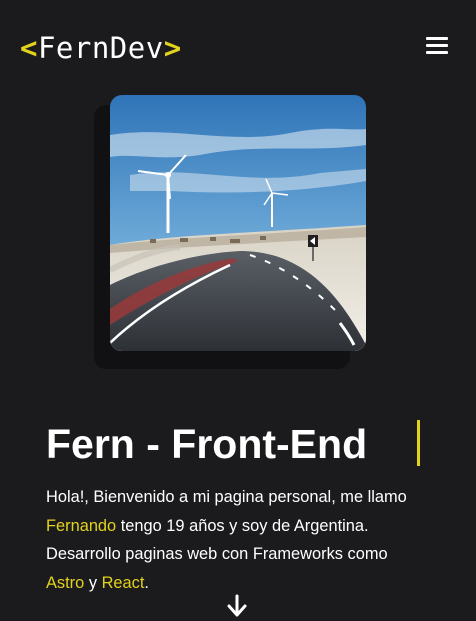 This screenshot has width=476, height=621. I want to click on logo-close-bracket: >, so click(172, 48).